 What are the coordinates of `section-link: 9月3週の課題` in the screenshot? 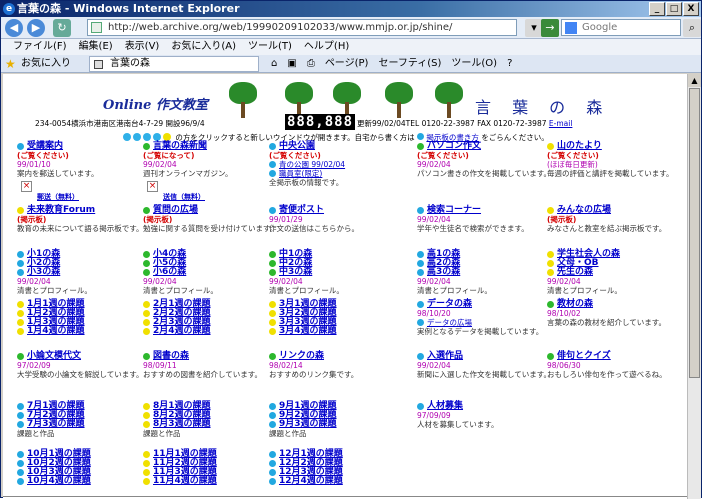 It's located at (308, 424).